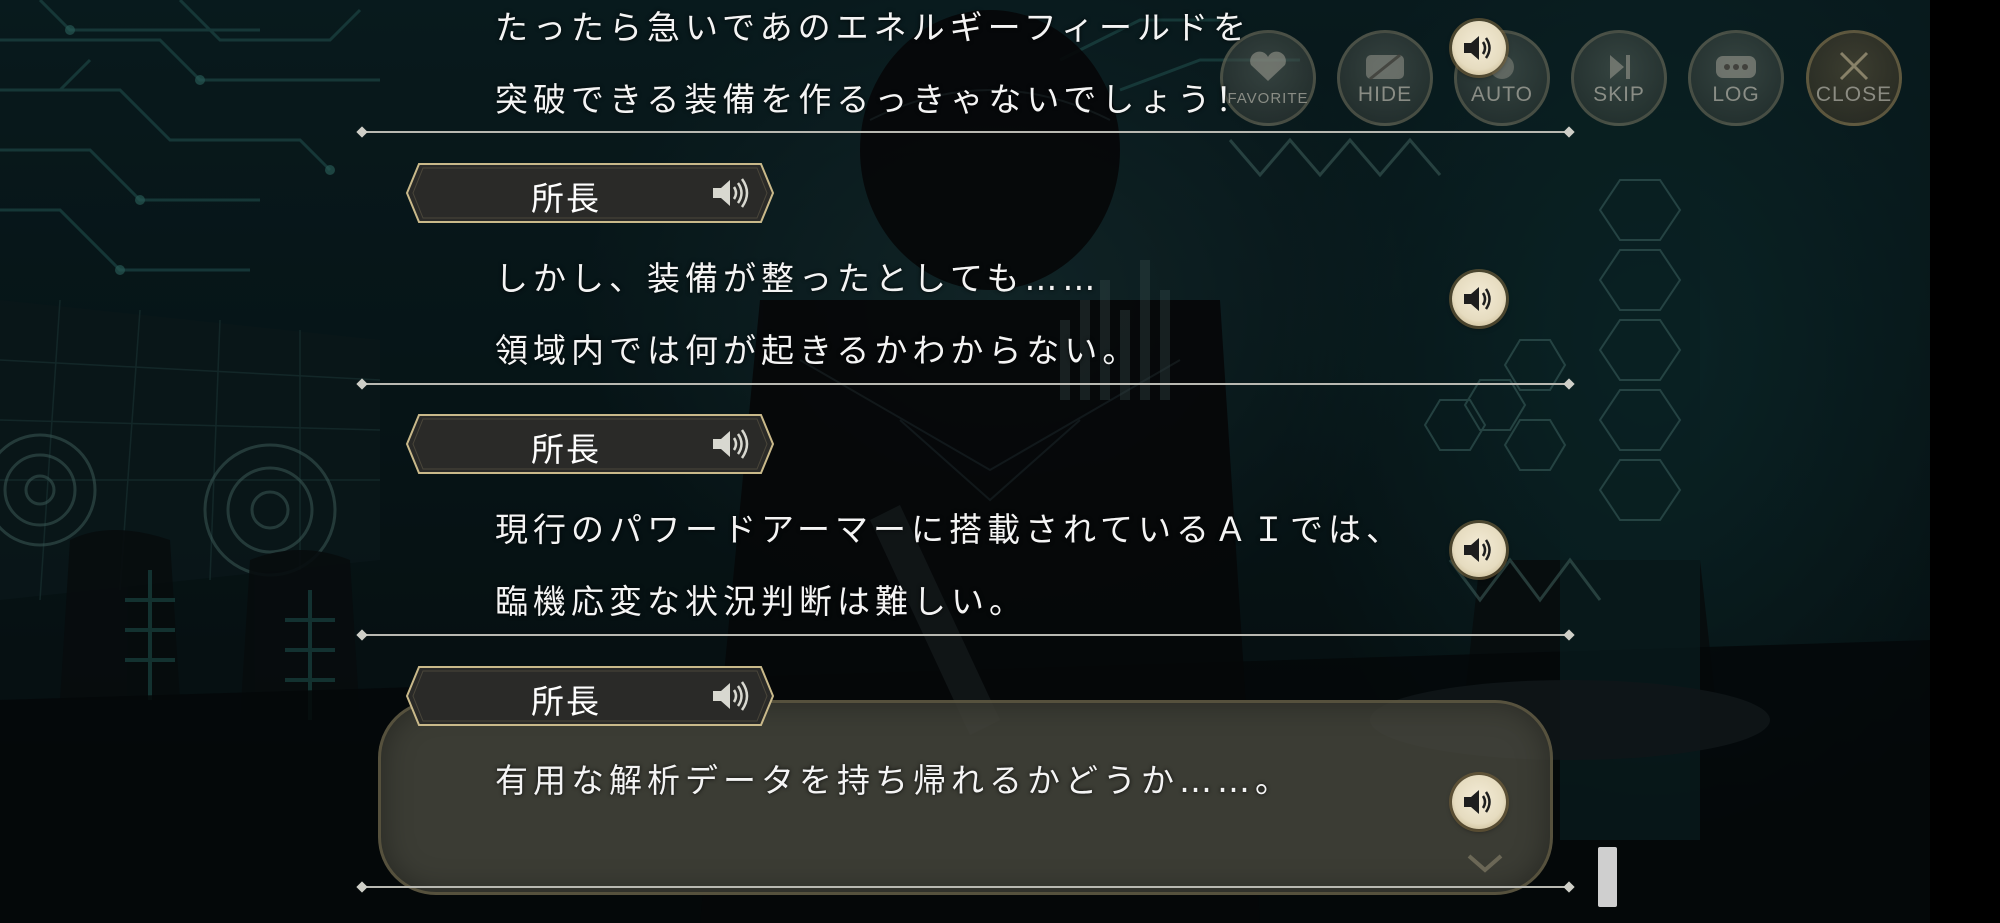 The width and height of the screenshot is (2000, 923). I want to click on close-label: CLOSE, so click(1854, 94).